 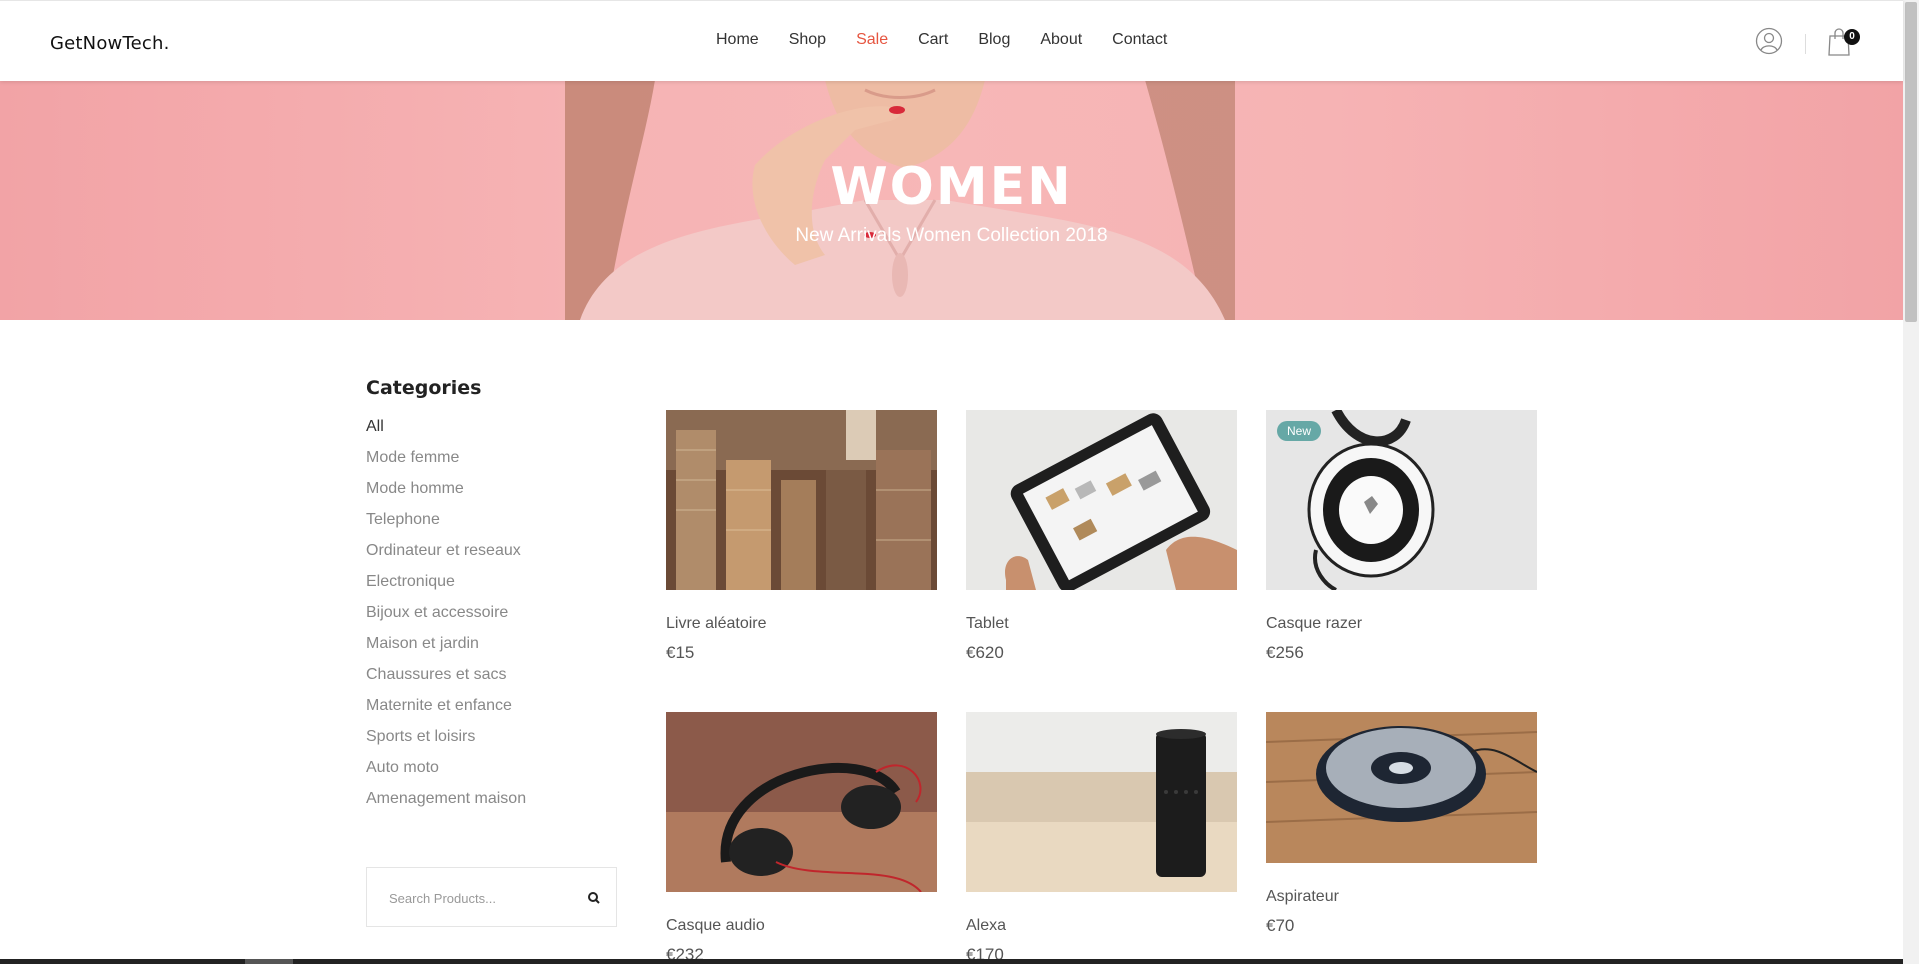 I want to click on category-bijoux: Bijoux et accessoire, so click(x=446, y=618).